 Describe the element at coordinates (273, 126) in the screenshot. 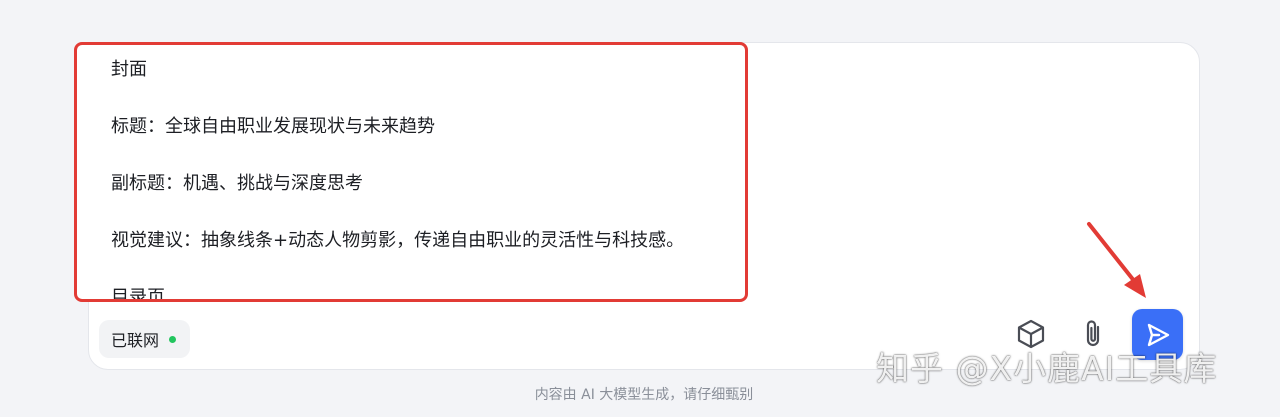

I see `prompt-line-title: 标题：全球自由职业发展现状与未来趋势` at that location.